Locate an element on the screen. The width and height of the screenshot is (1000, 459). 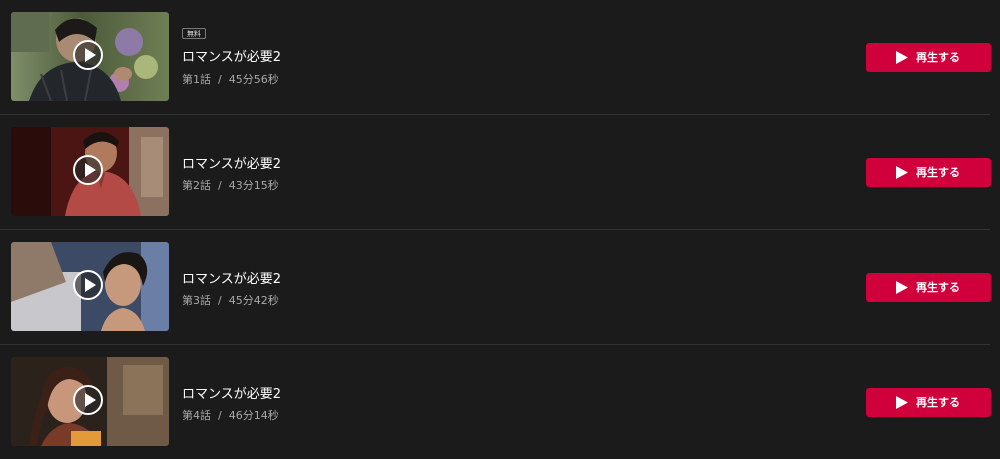
episode-meta: 第3話 / 45分42秒 is located at coordinates (230, 300).